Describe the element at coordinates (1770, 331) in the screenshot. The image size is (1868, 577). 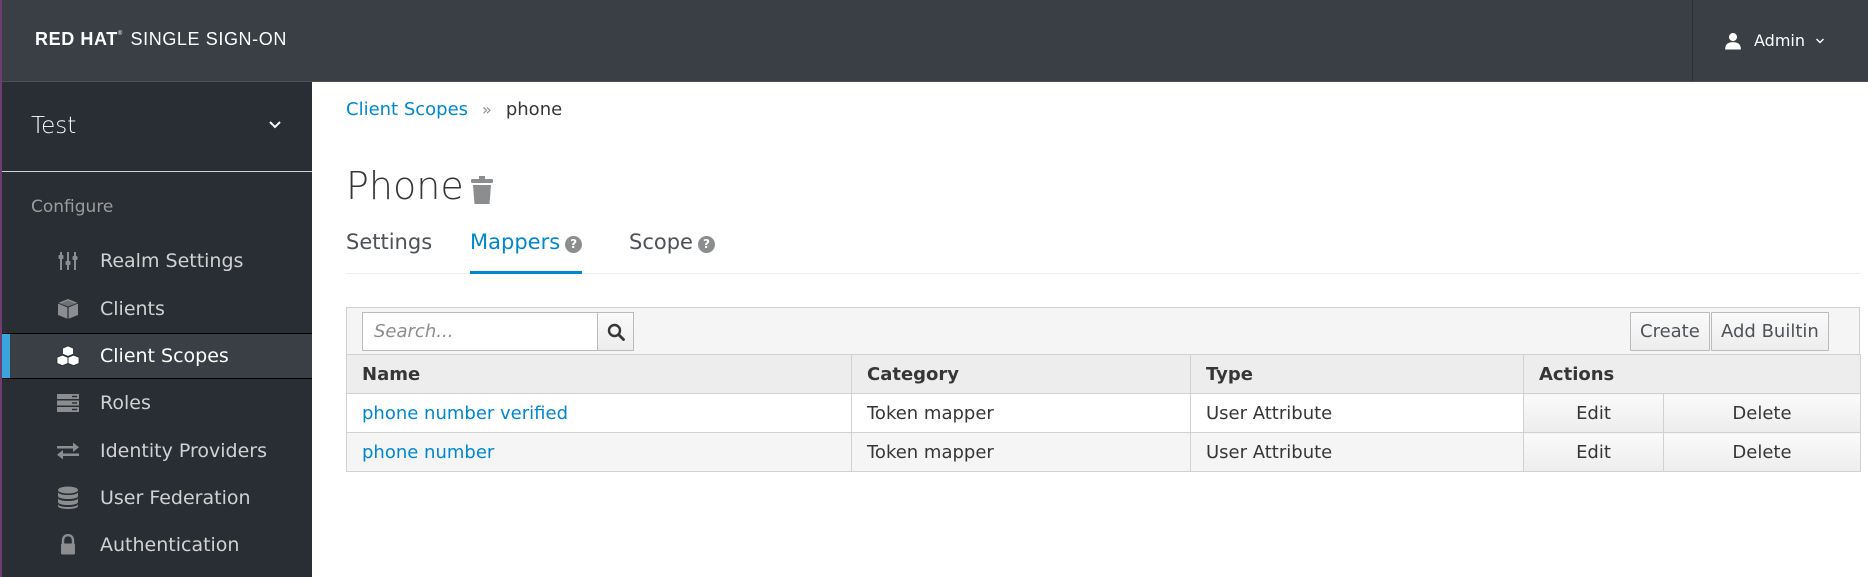
I see `add-builtin-button: Add Builtin` at that location.